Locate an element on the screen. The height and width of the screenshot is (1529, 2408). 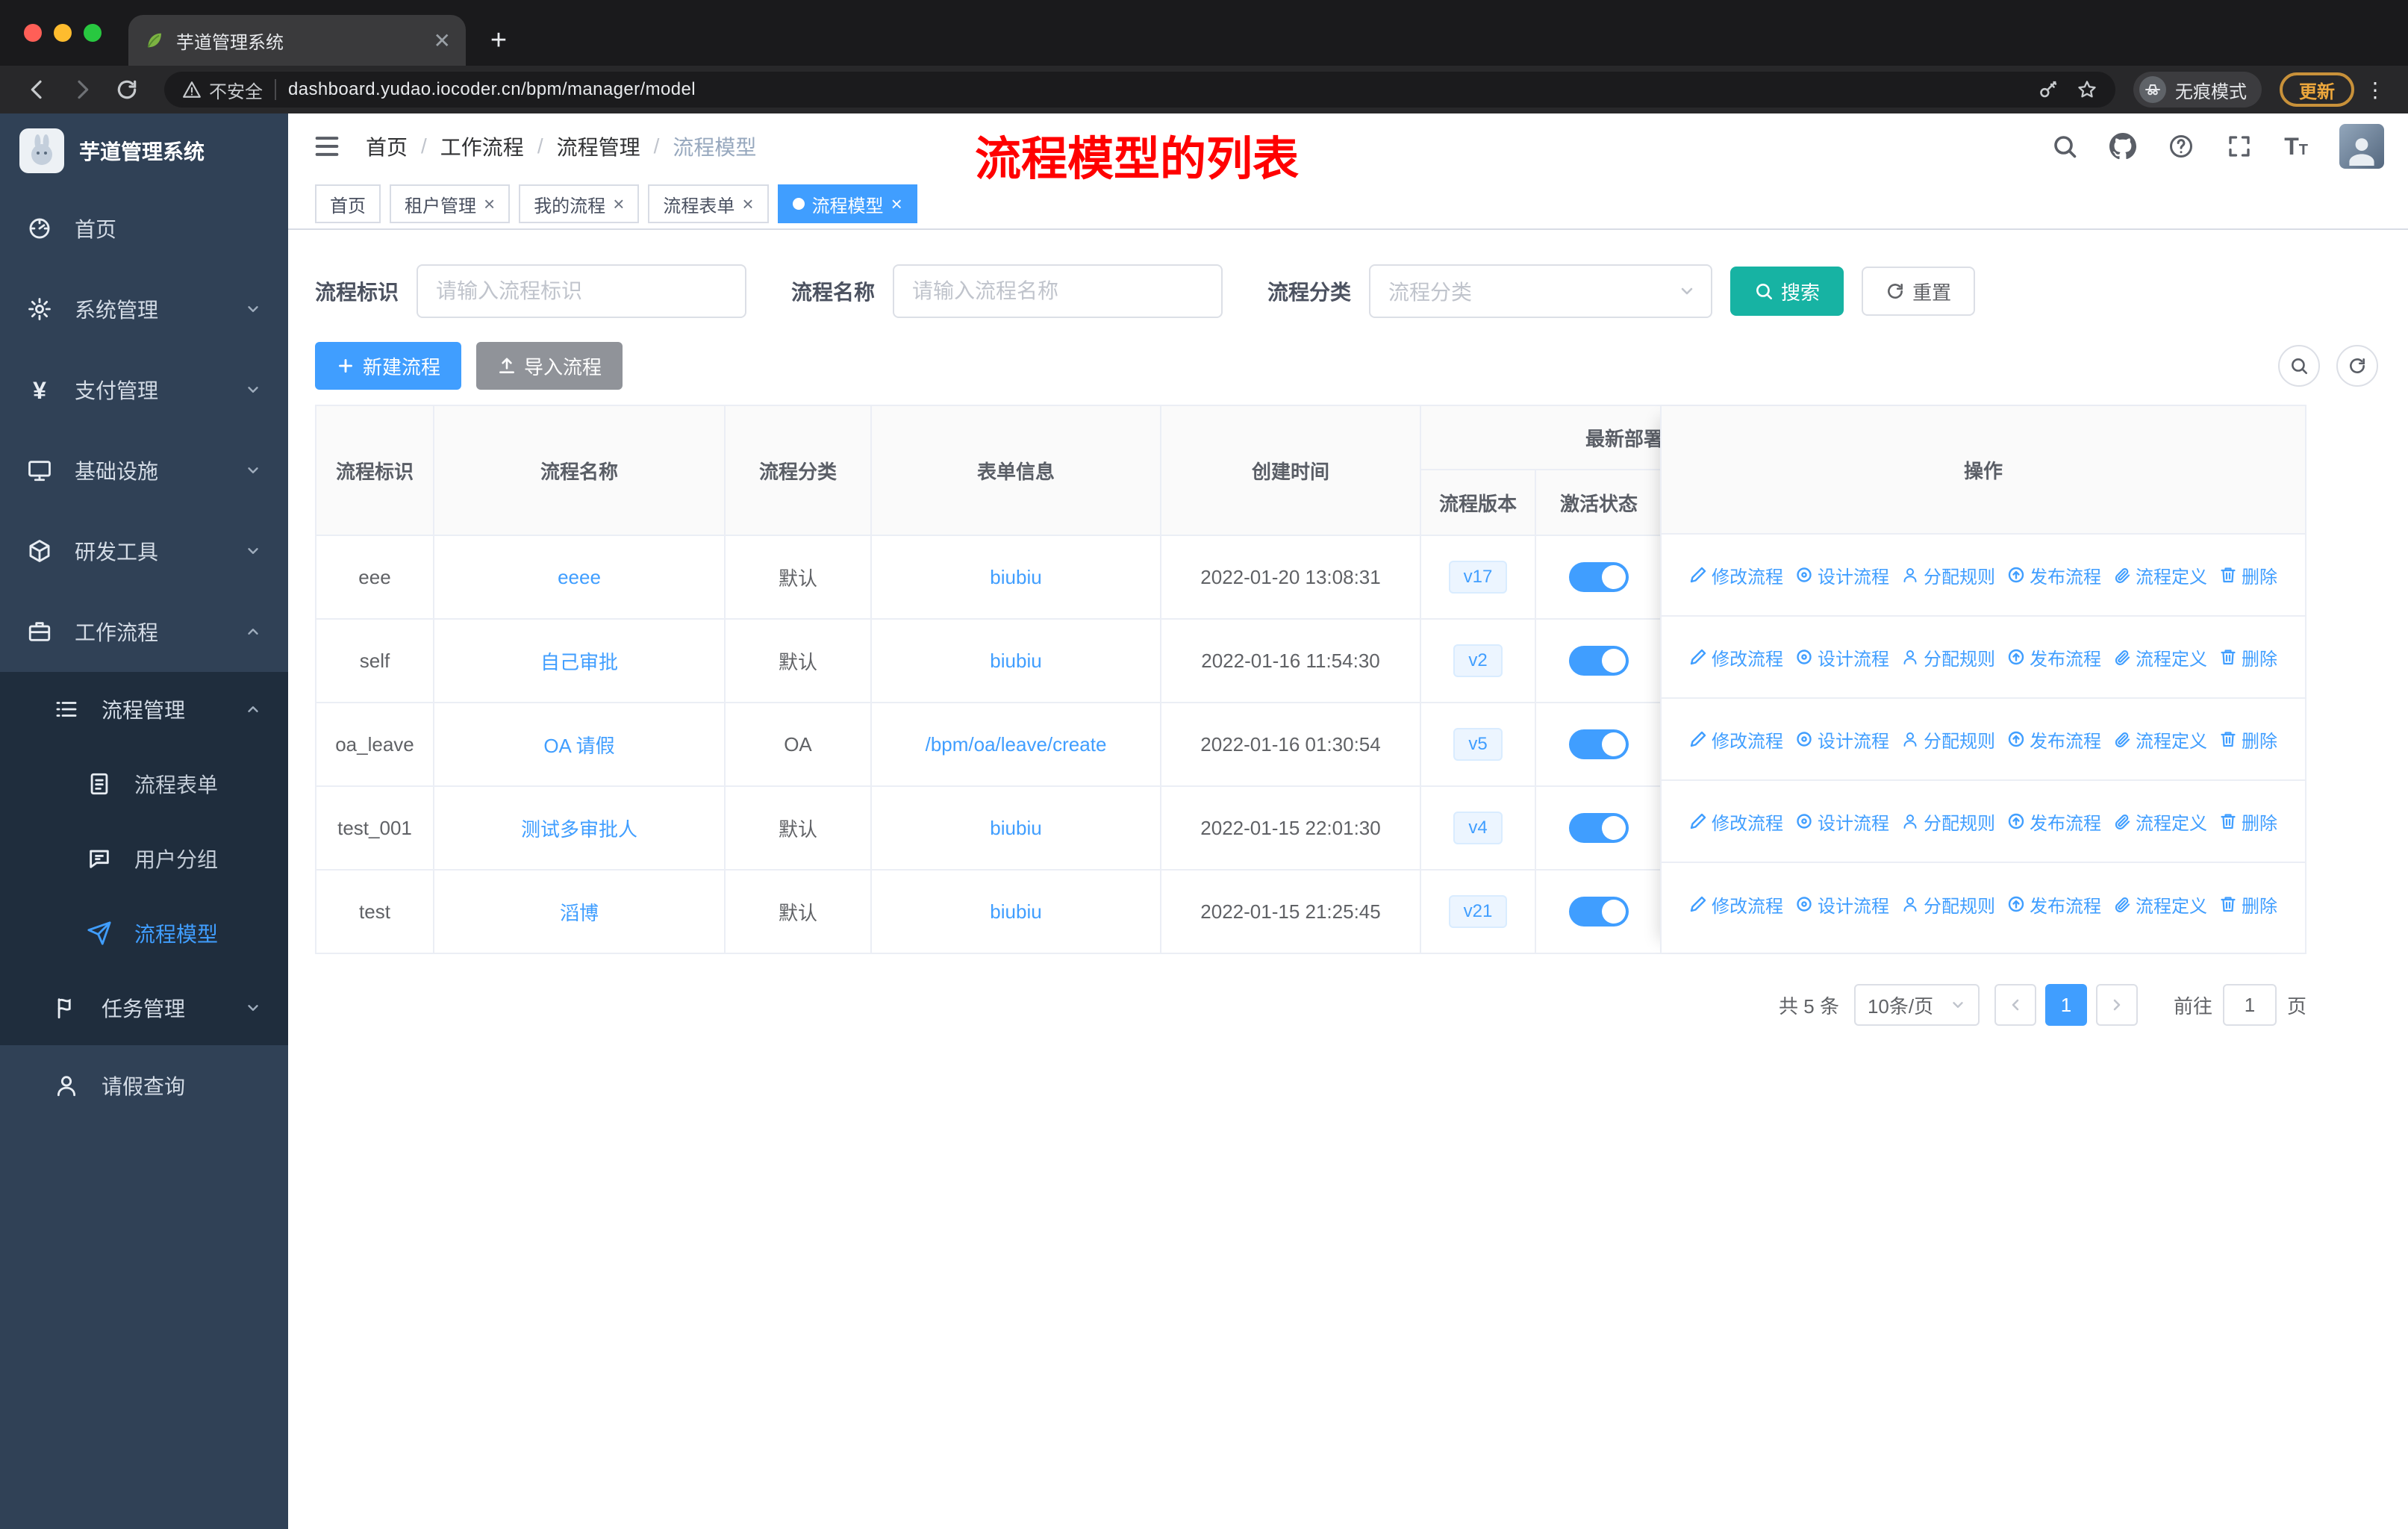
back-icon is located at coordinates (37, 89).